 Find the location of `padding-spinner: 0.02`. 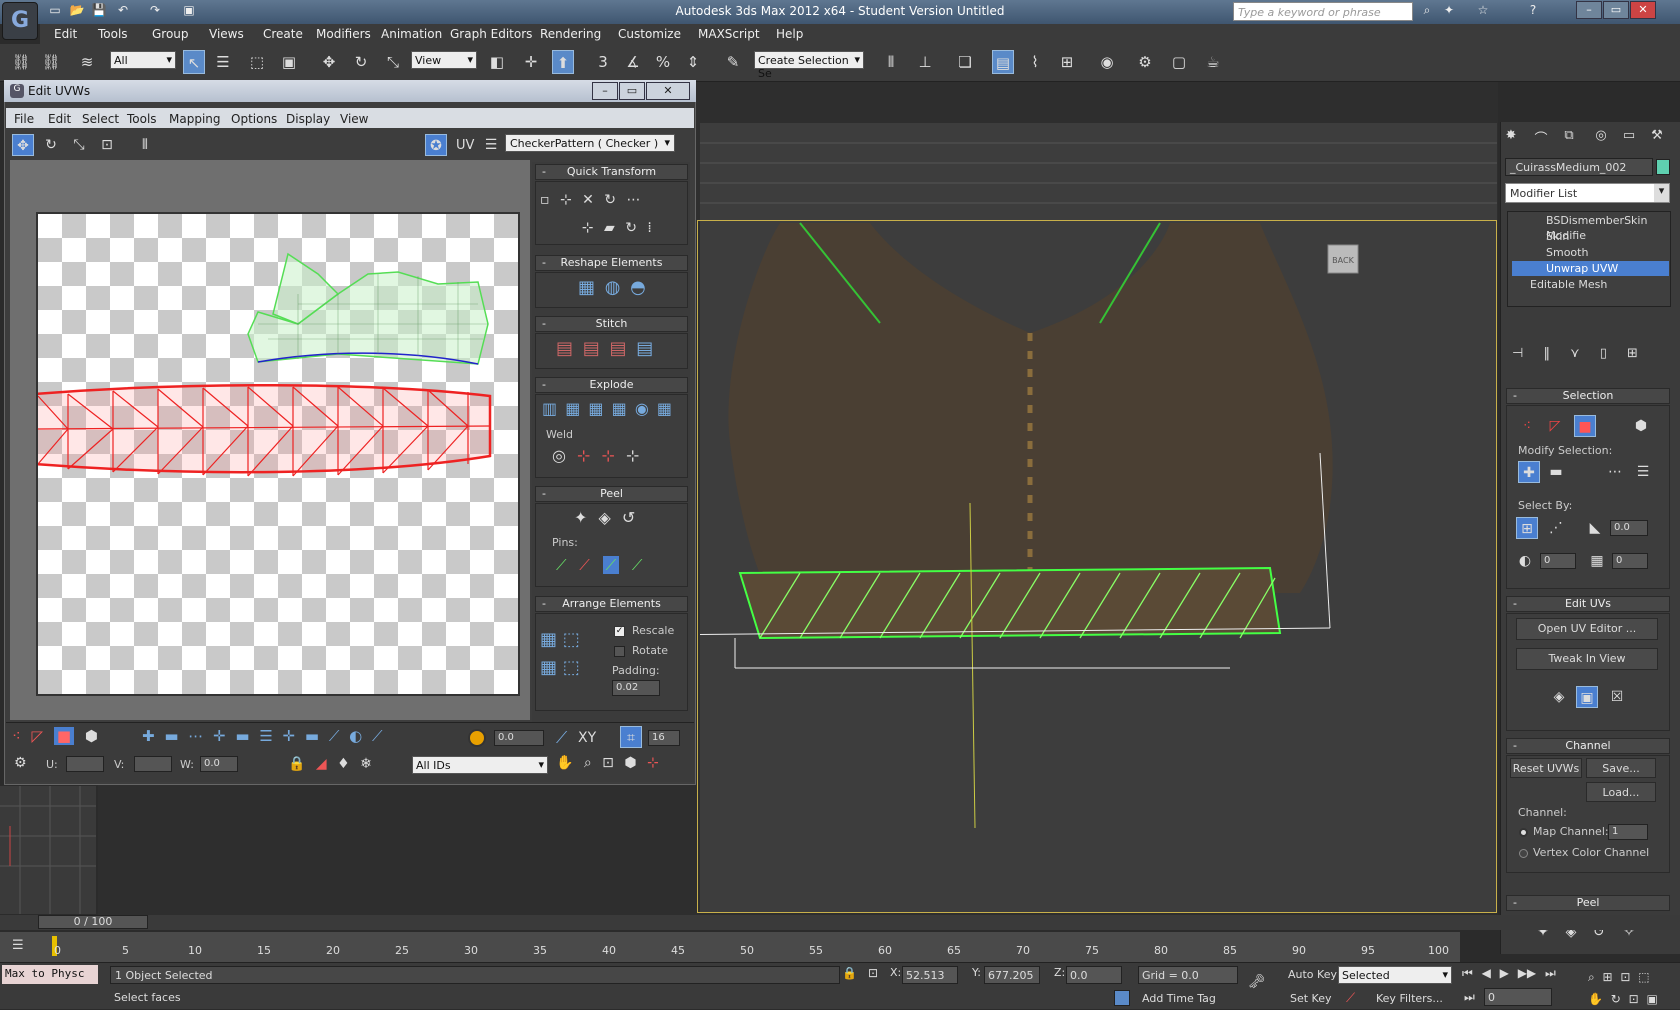

padding-spinner: 0.02 is located at coordinates (636, 688).